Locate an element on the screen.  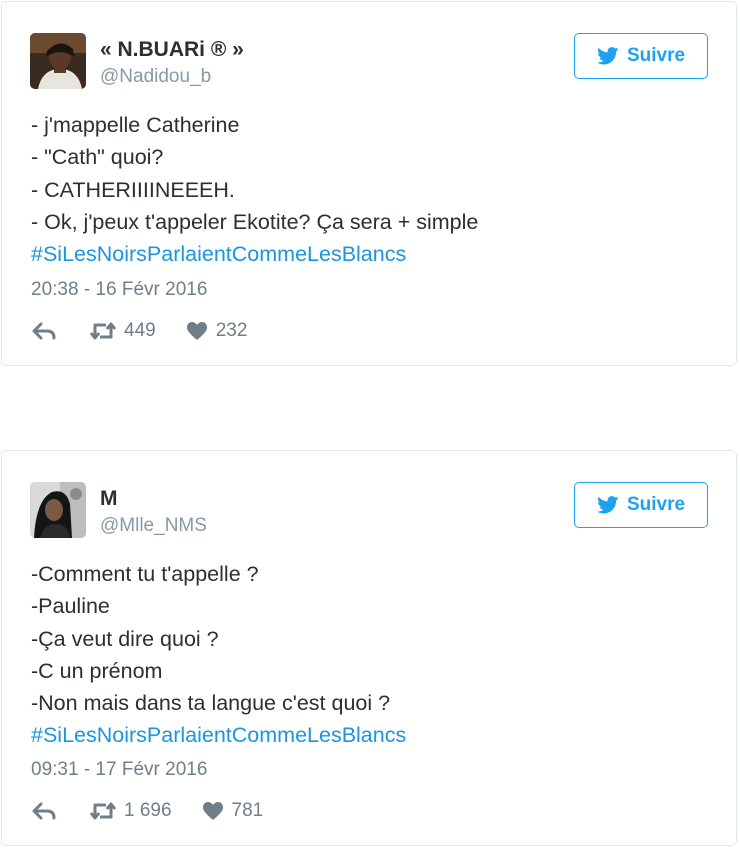
display-name: « N.BUARi ® » is located at coordinates (172, 50).